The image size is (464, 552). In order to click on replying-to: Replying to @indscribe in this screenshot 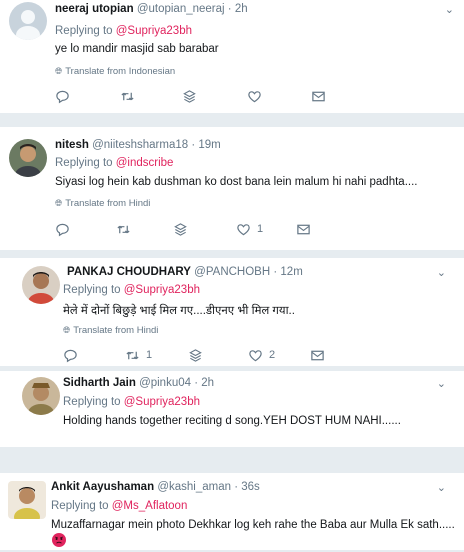, I will do `click(114, 163)`.